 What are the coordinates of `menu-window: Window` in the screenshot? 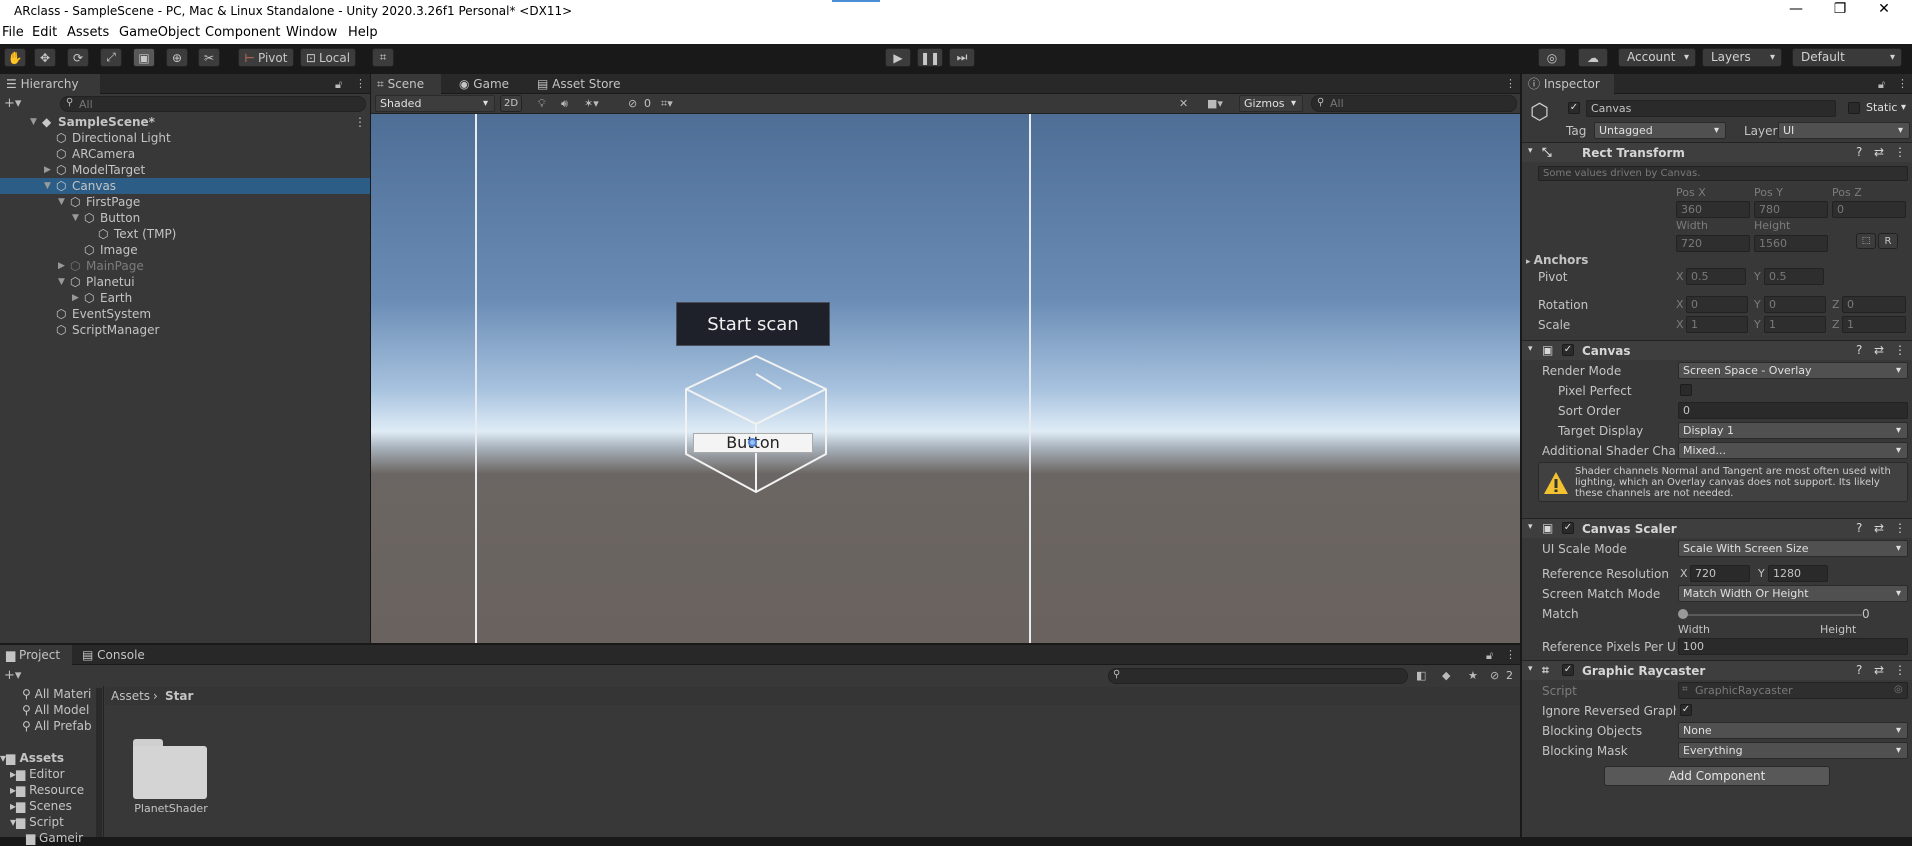 It's located at (311, 32).